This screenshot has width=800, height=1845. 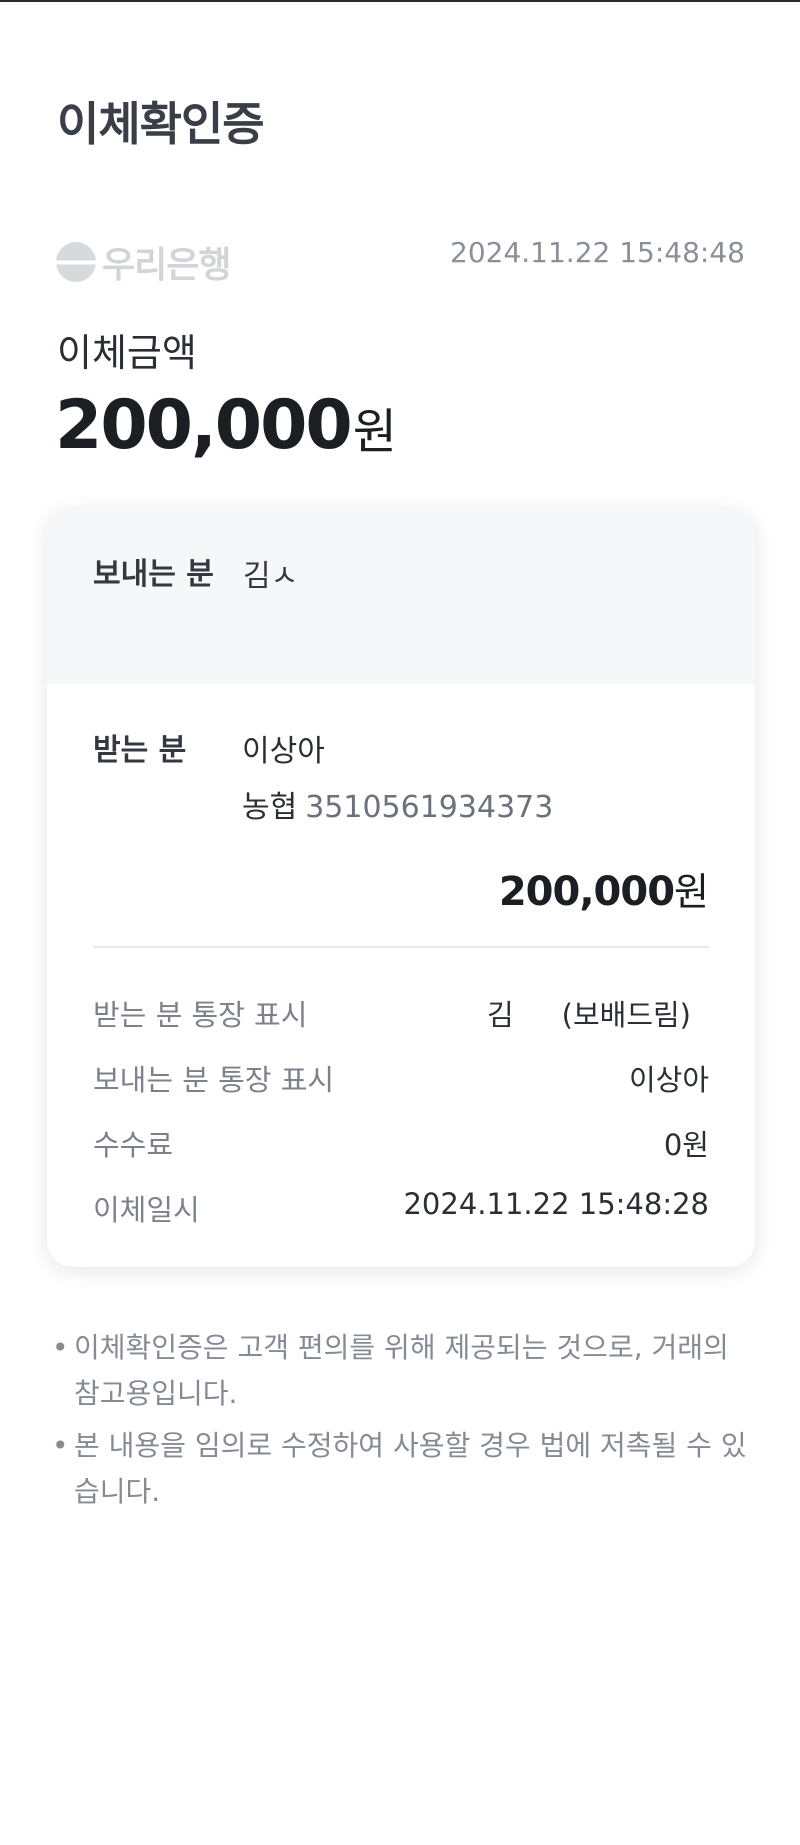 What do you see at coordinates (214, 1080) in the screenshot?
I see `detail-key: 보내는 분 통장 표시` at bounding box center [214, 1080].